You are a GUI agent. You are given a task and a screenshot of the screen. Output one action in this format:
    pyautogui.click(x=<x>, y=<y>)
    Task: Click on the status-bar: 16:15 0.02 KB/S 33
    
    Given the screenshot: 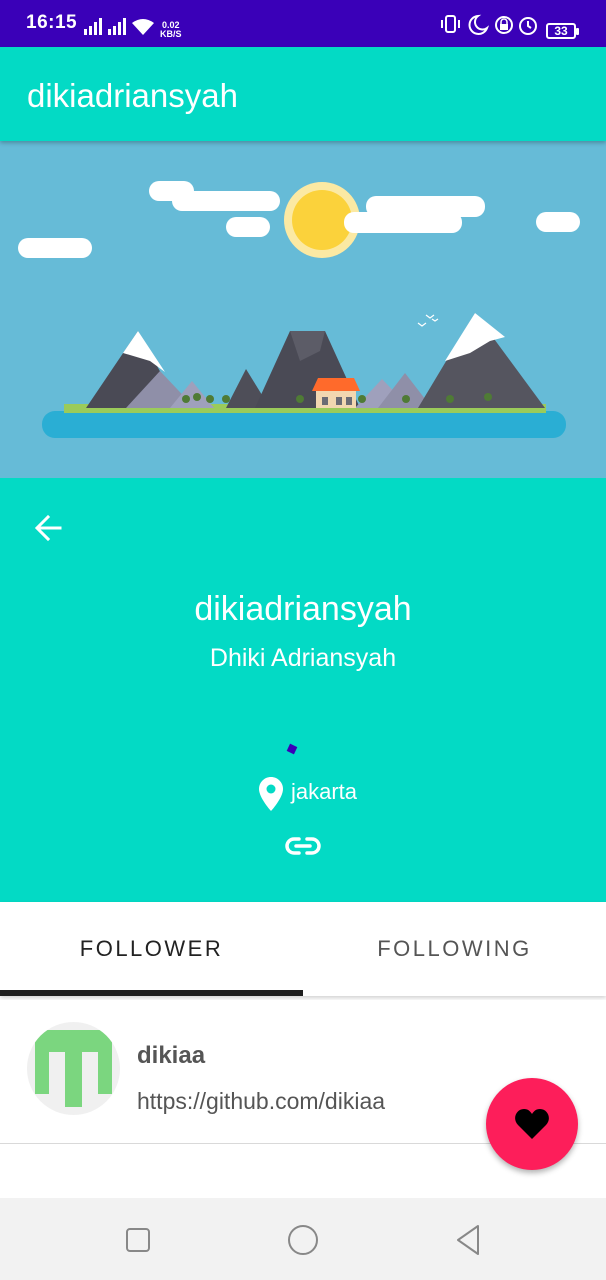 What is the action you would take?
    pyautogui.click(x=303, y=23)
    